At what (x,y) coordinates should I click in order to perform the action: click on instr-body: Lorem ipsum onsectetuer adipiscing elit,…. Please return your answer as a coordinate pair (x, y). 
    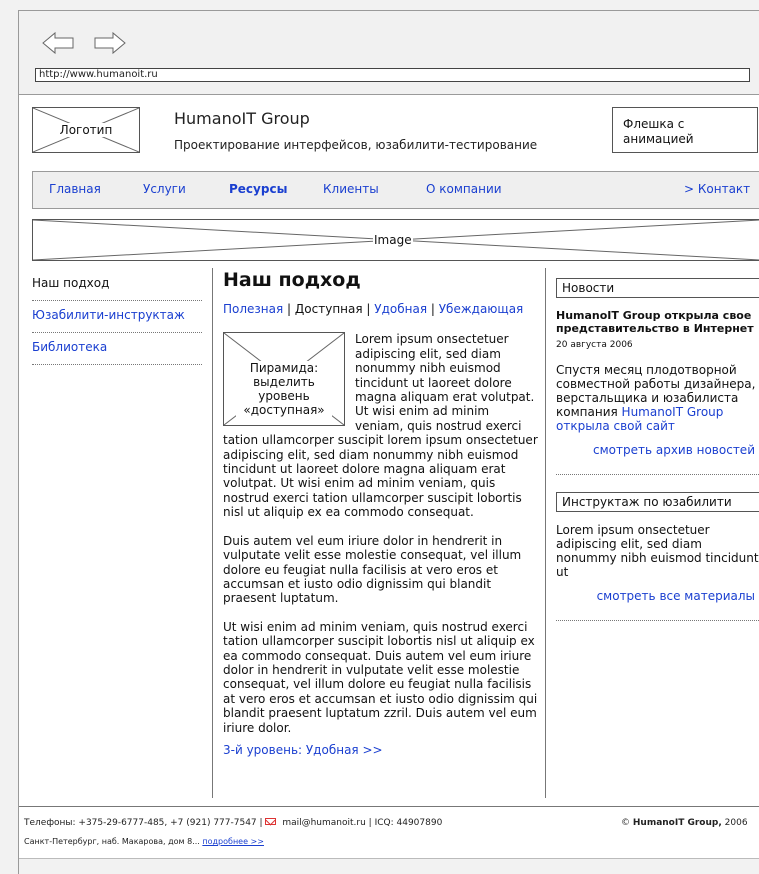
    Looking at the image, I should click on (657, 551).